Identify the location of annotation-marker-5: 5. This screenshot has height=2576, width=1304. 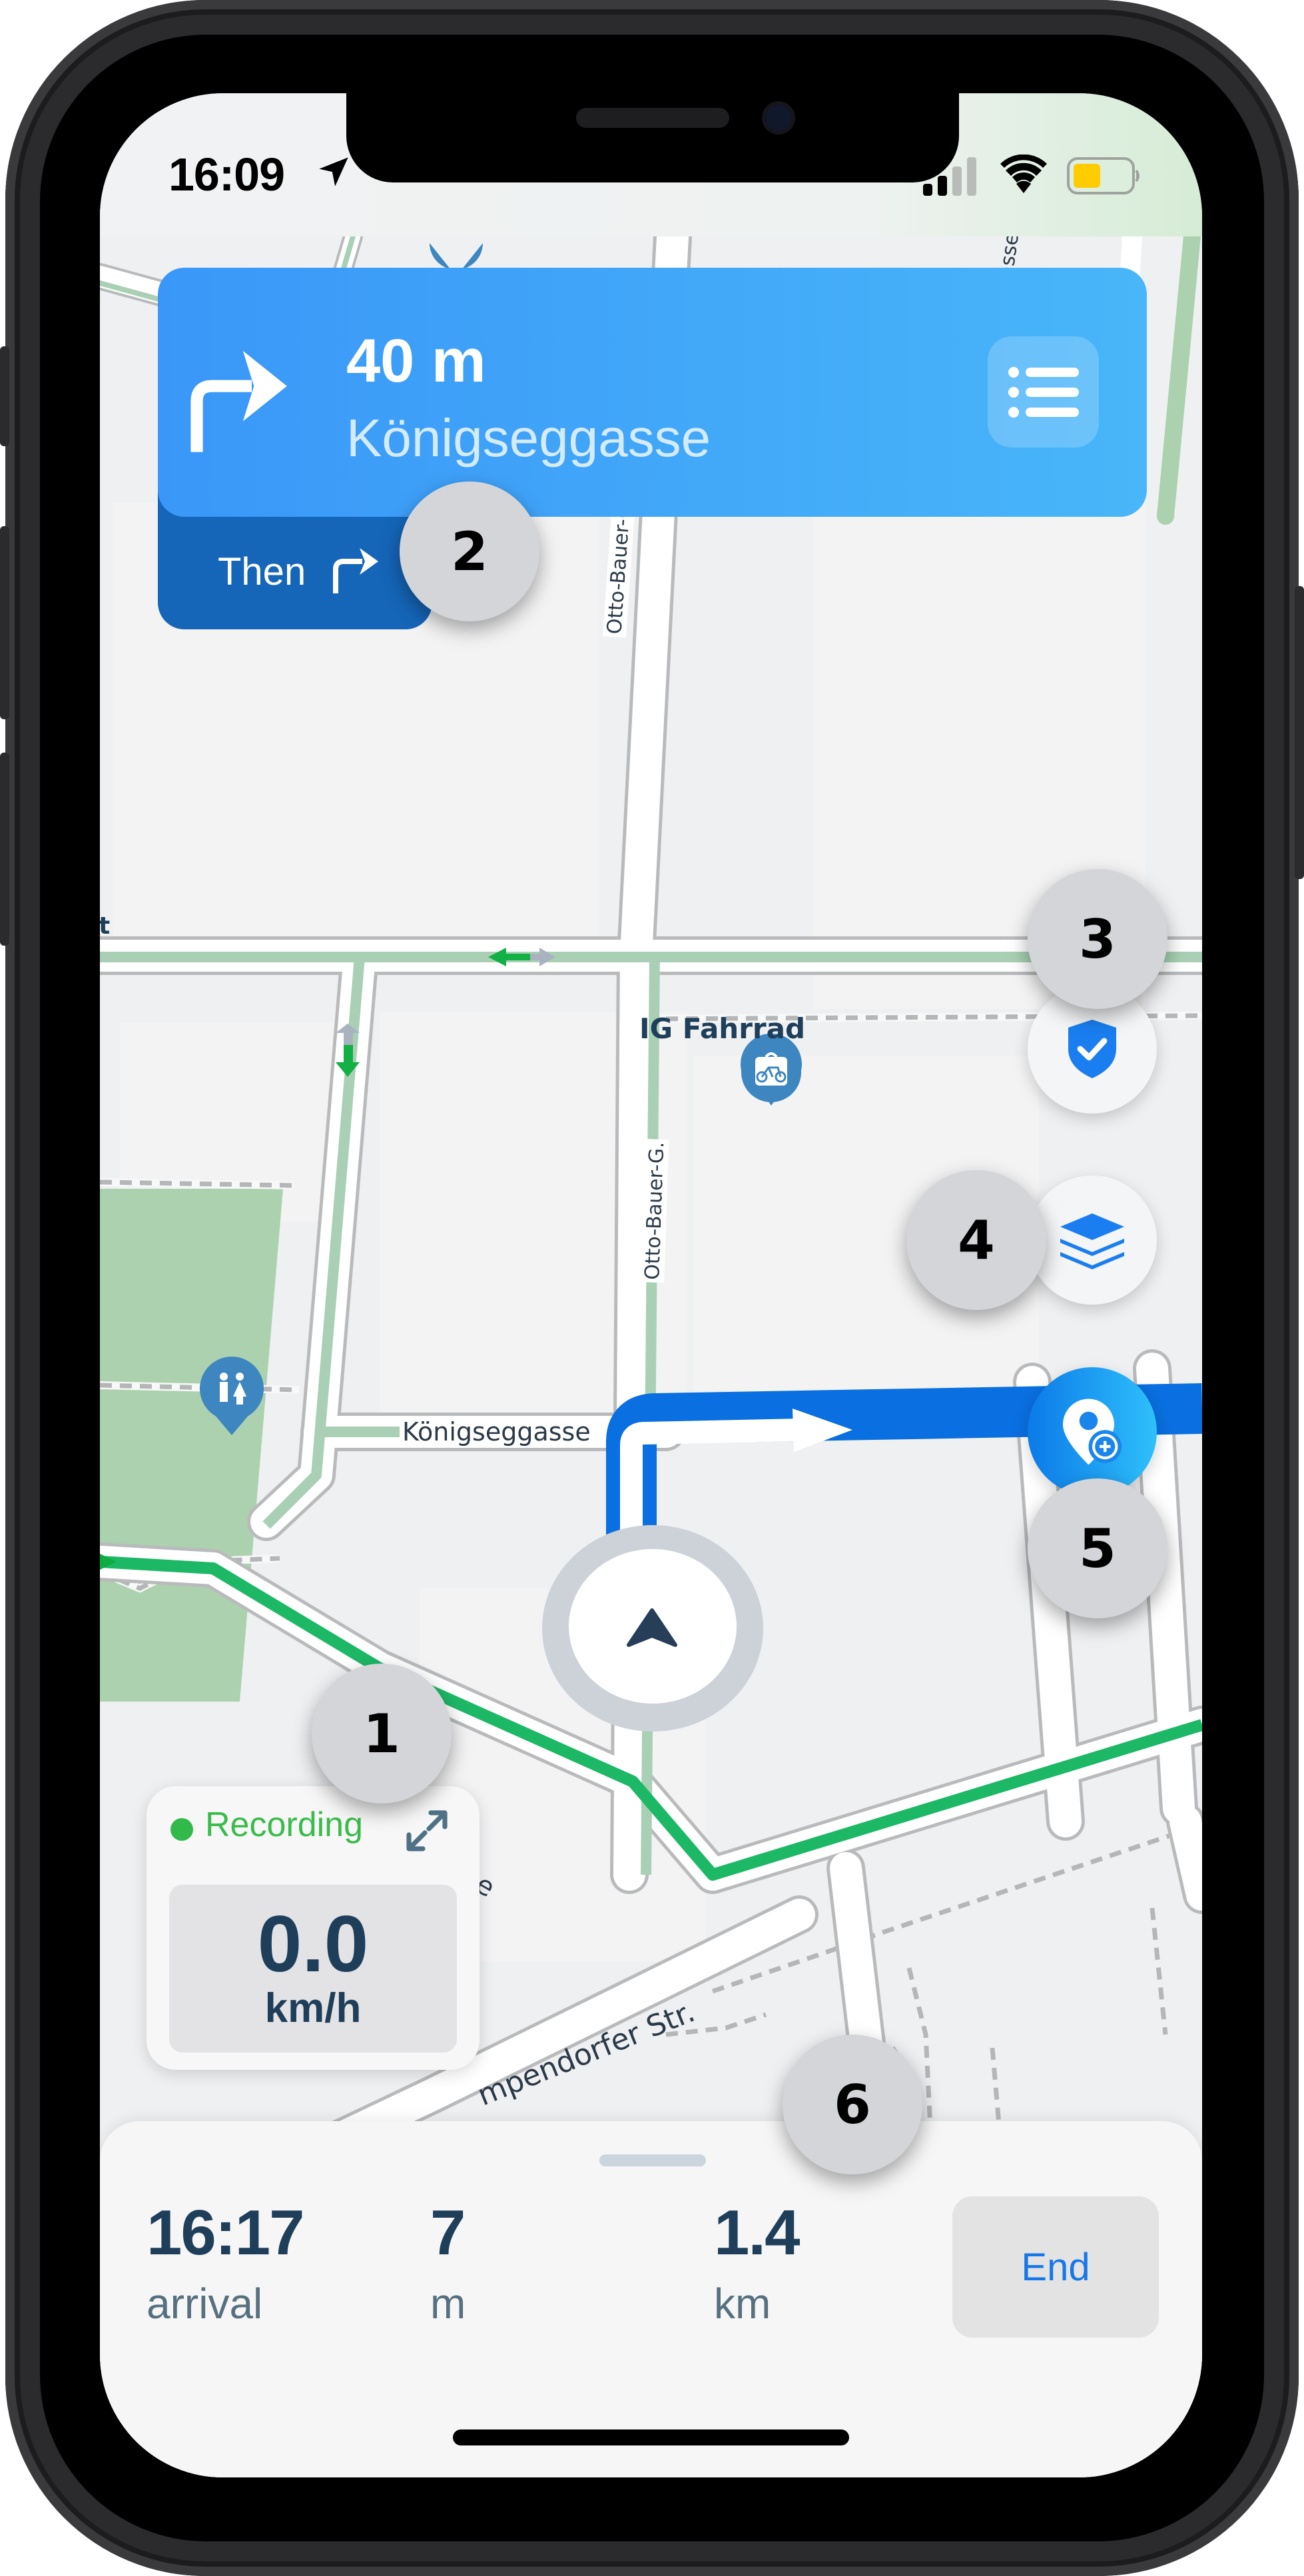
(1098, 1548).